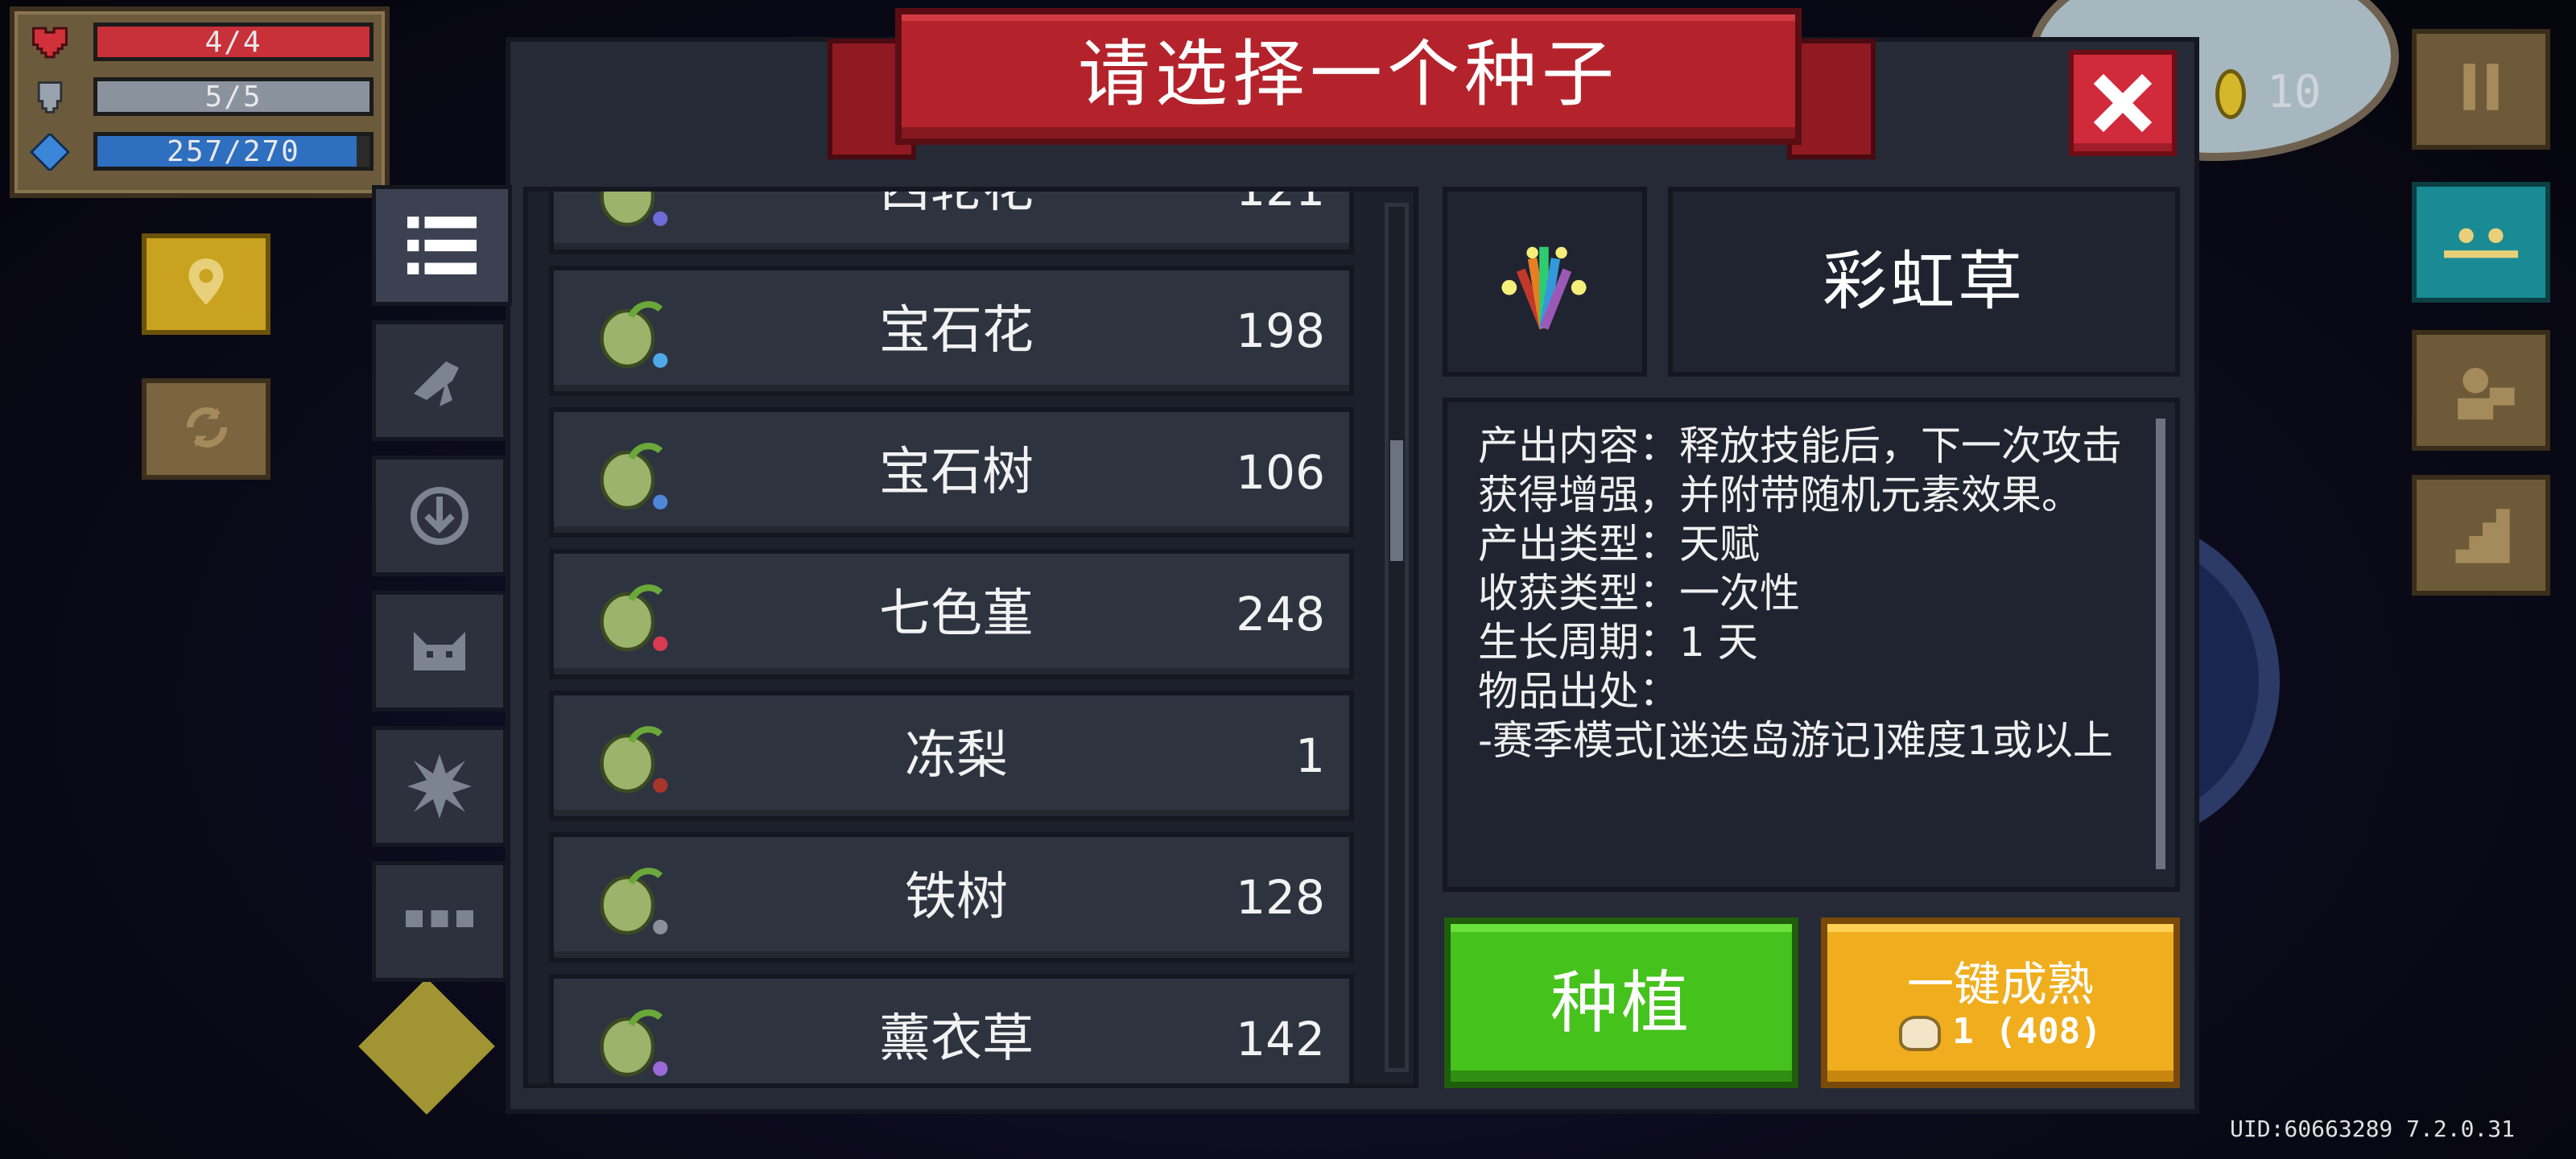  Describe the element at coordinates (2481, 87) in the screenshot. I see `pause-icon` at that location.